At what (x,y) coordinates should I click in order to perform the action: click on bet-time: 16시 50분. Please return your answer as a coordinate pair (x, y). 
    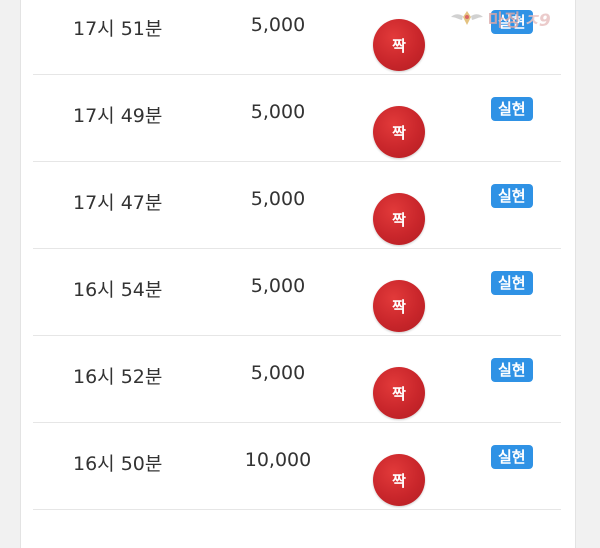
    Looking at the image, I should click on (118, 464).